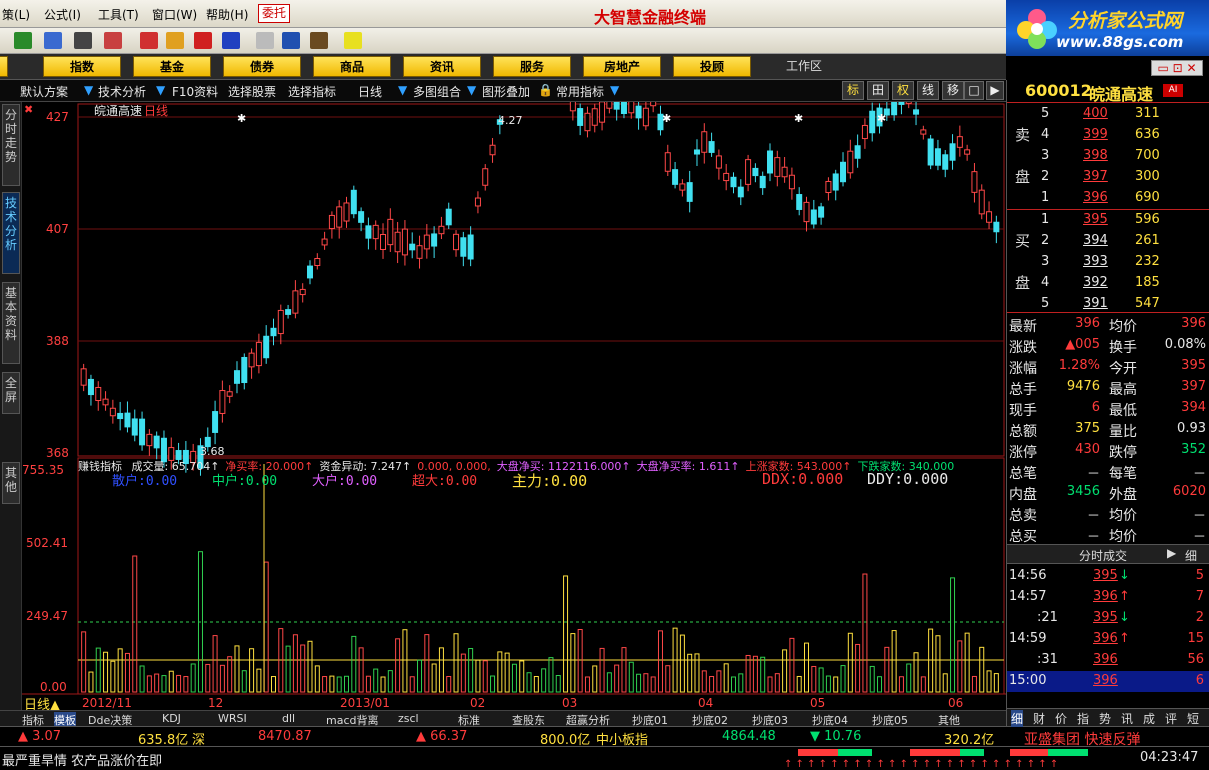 Image resolution: width=1209 pixels, height=770 pixels. I want to click on panel-tab: 势, so click(1105, 718).